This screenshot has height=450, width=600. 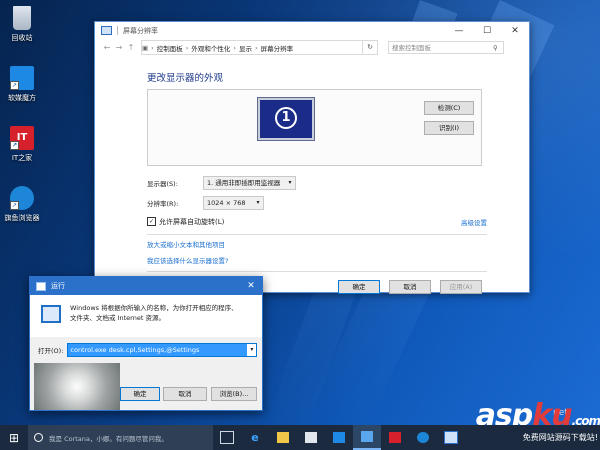 What do you see at coordinates (77, 386) in the screenshot?
I see `overlay-photo` at bounding box center [77, 386].